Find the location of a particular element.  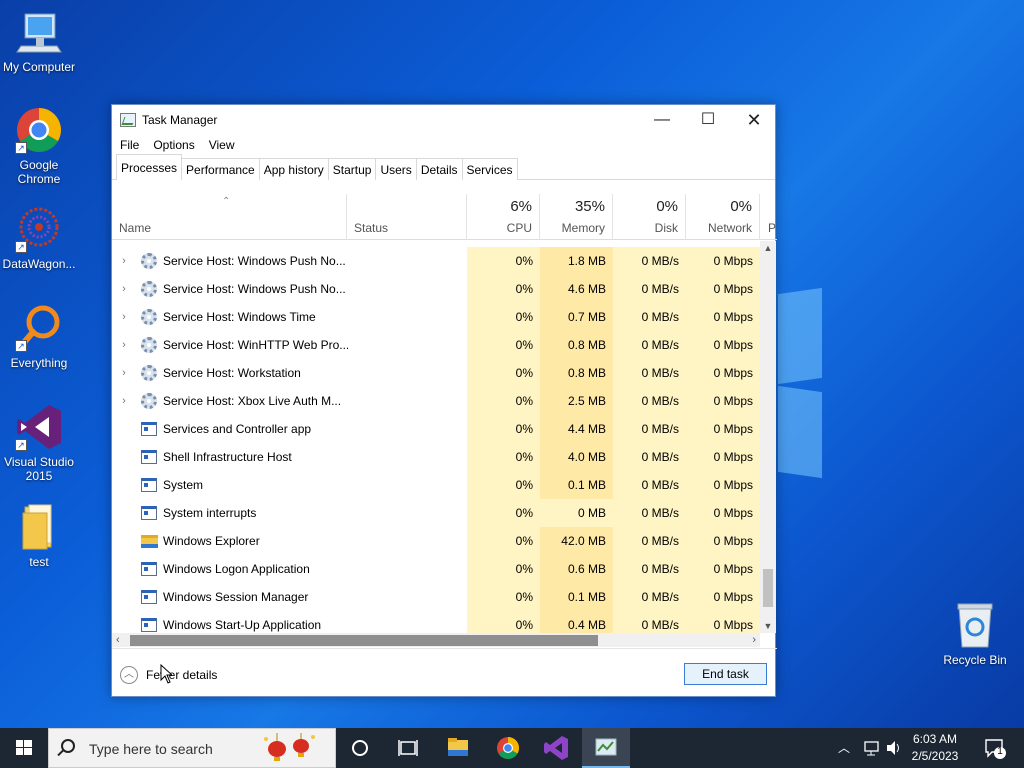

vertical-scroll-thumb is located at coordinates (768, 588).